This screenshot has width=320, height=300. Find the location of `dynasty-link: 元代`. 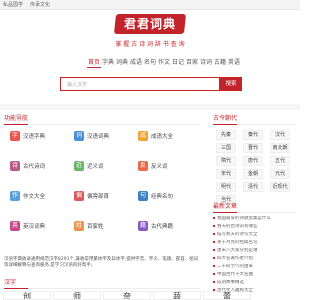

dynasty-link: 元代 is located at coordinates (280, 174).